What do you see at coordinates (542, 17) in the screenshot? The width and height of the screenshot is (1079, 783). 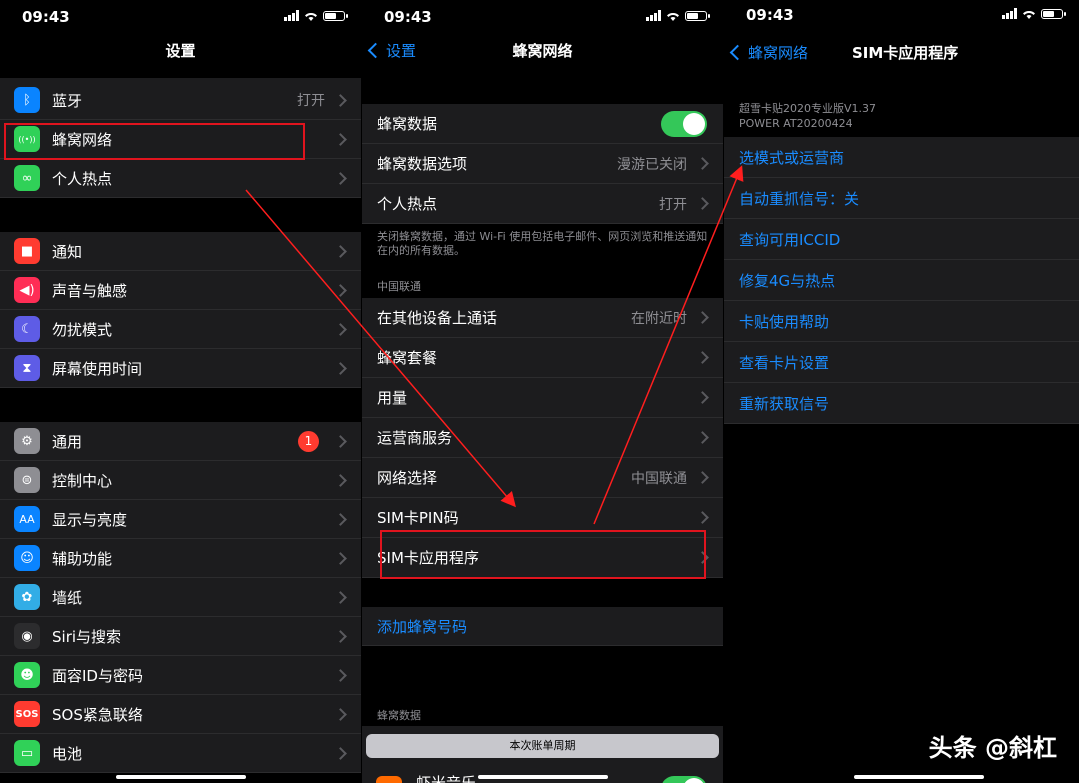 I see `status-bar: 09:43` at bounding box center [542, 17].